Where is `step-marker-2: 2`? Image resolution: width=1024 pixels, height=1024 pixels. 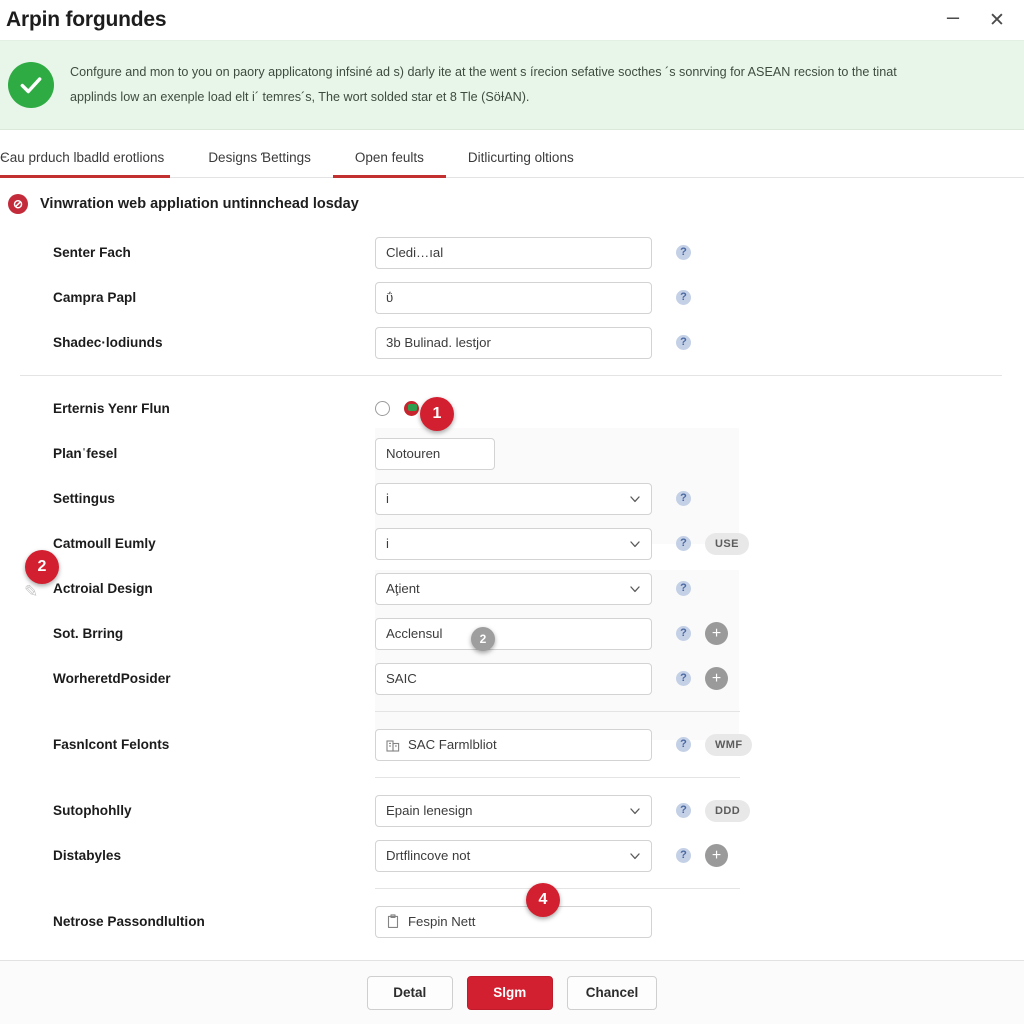
step-marker-2: 2 is located at coordinates (42, 567).